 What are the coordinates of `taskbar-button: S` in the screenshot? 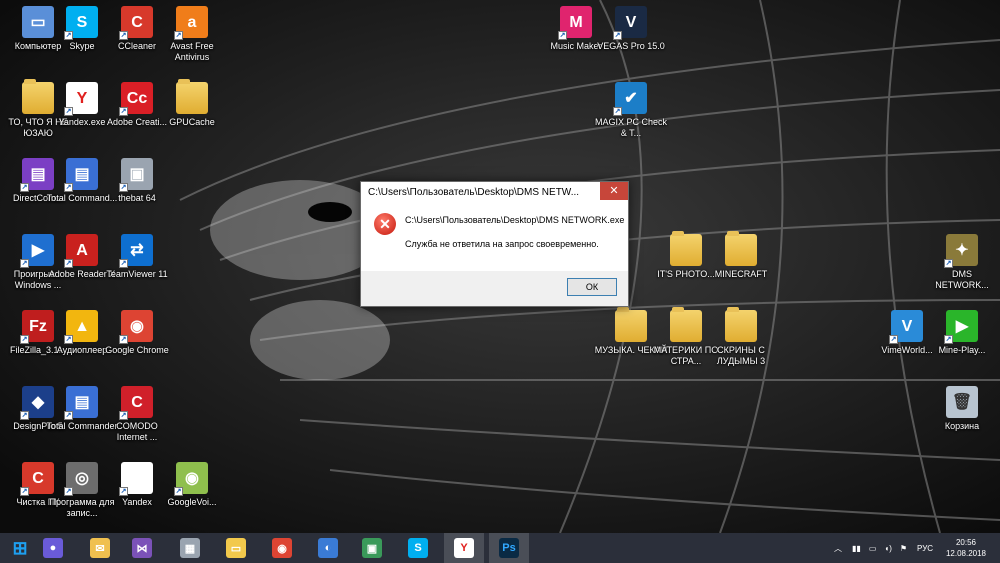 It's located at (418, 548).